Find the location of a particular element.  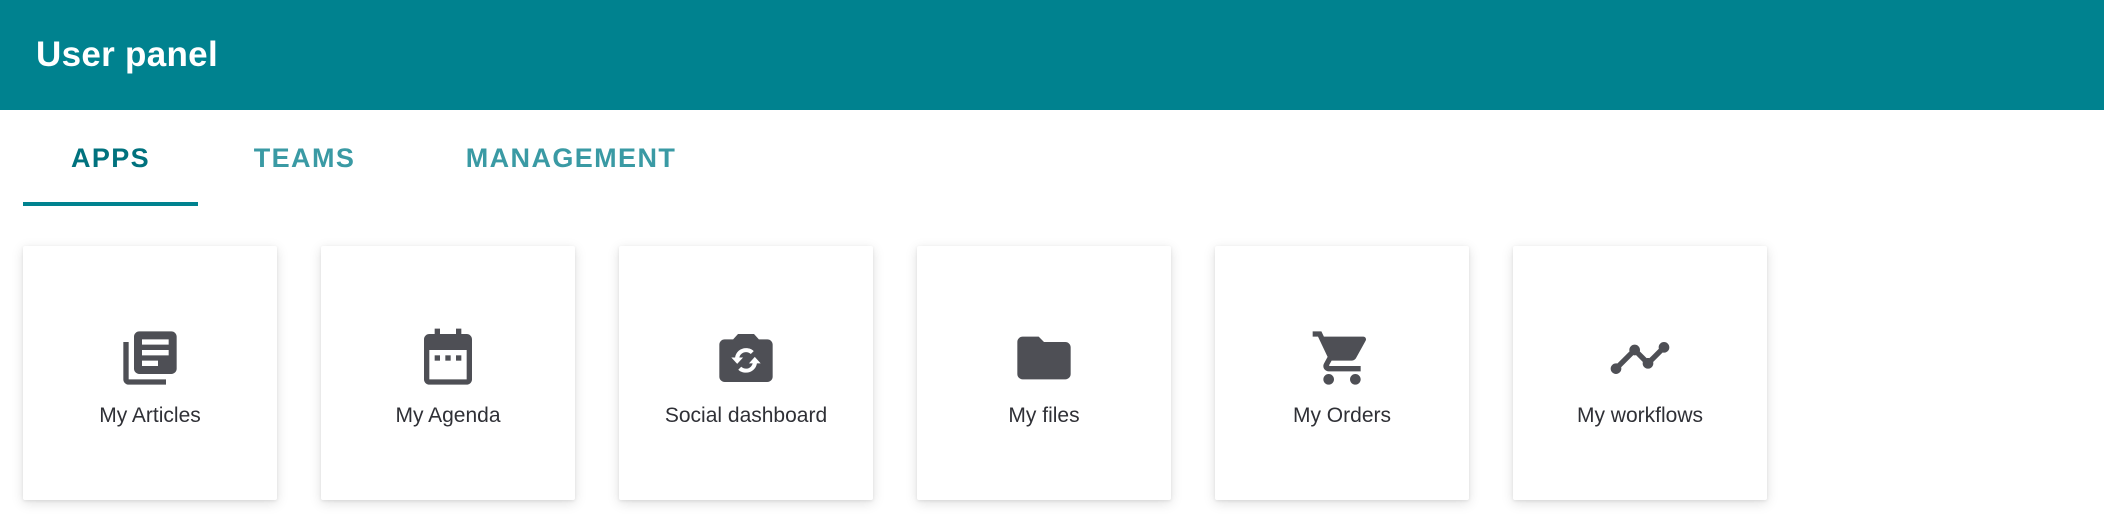

app-tile-label: My workflows is located at coordinates (1639, 415).